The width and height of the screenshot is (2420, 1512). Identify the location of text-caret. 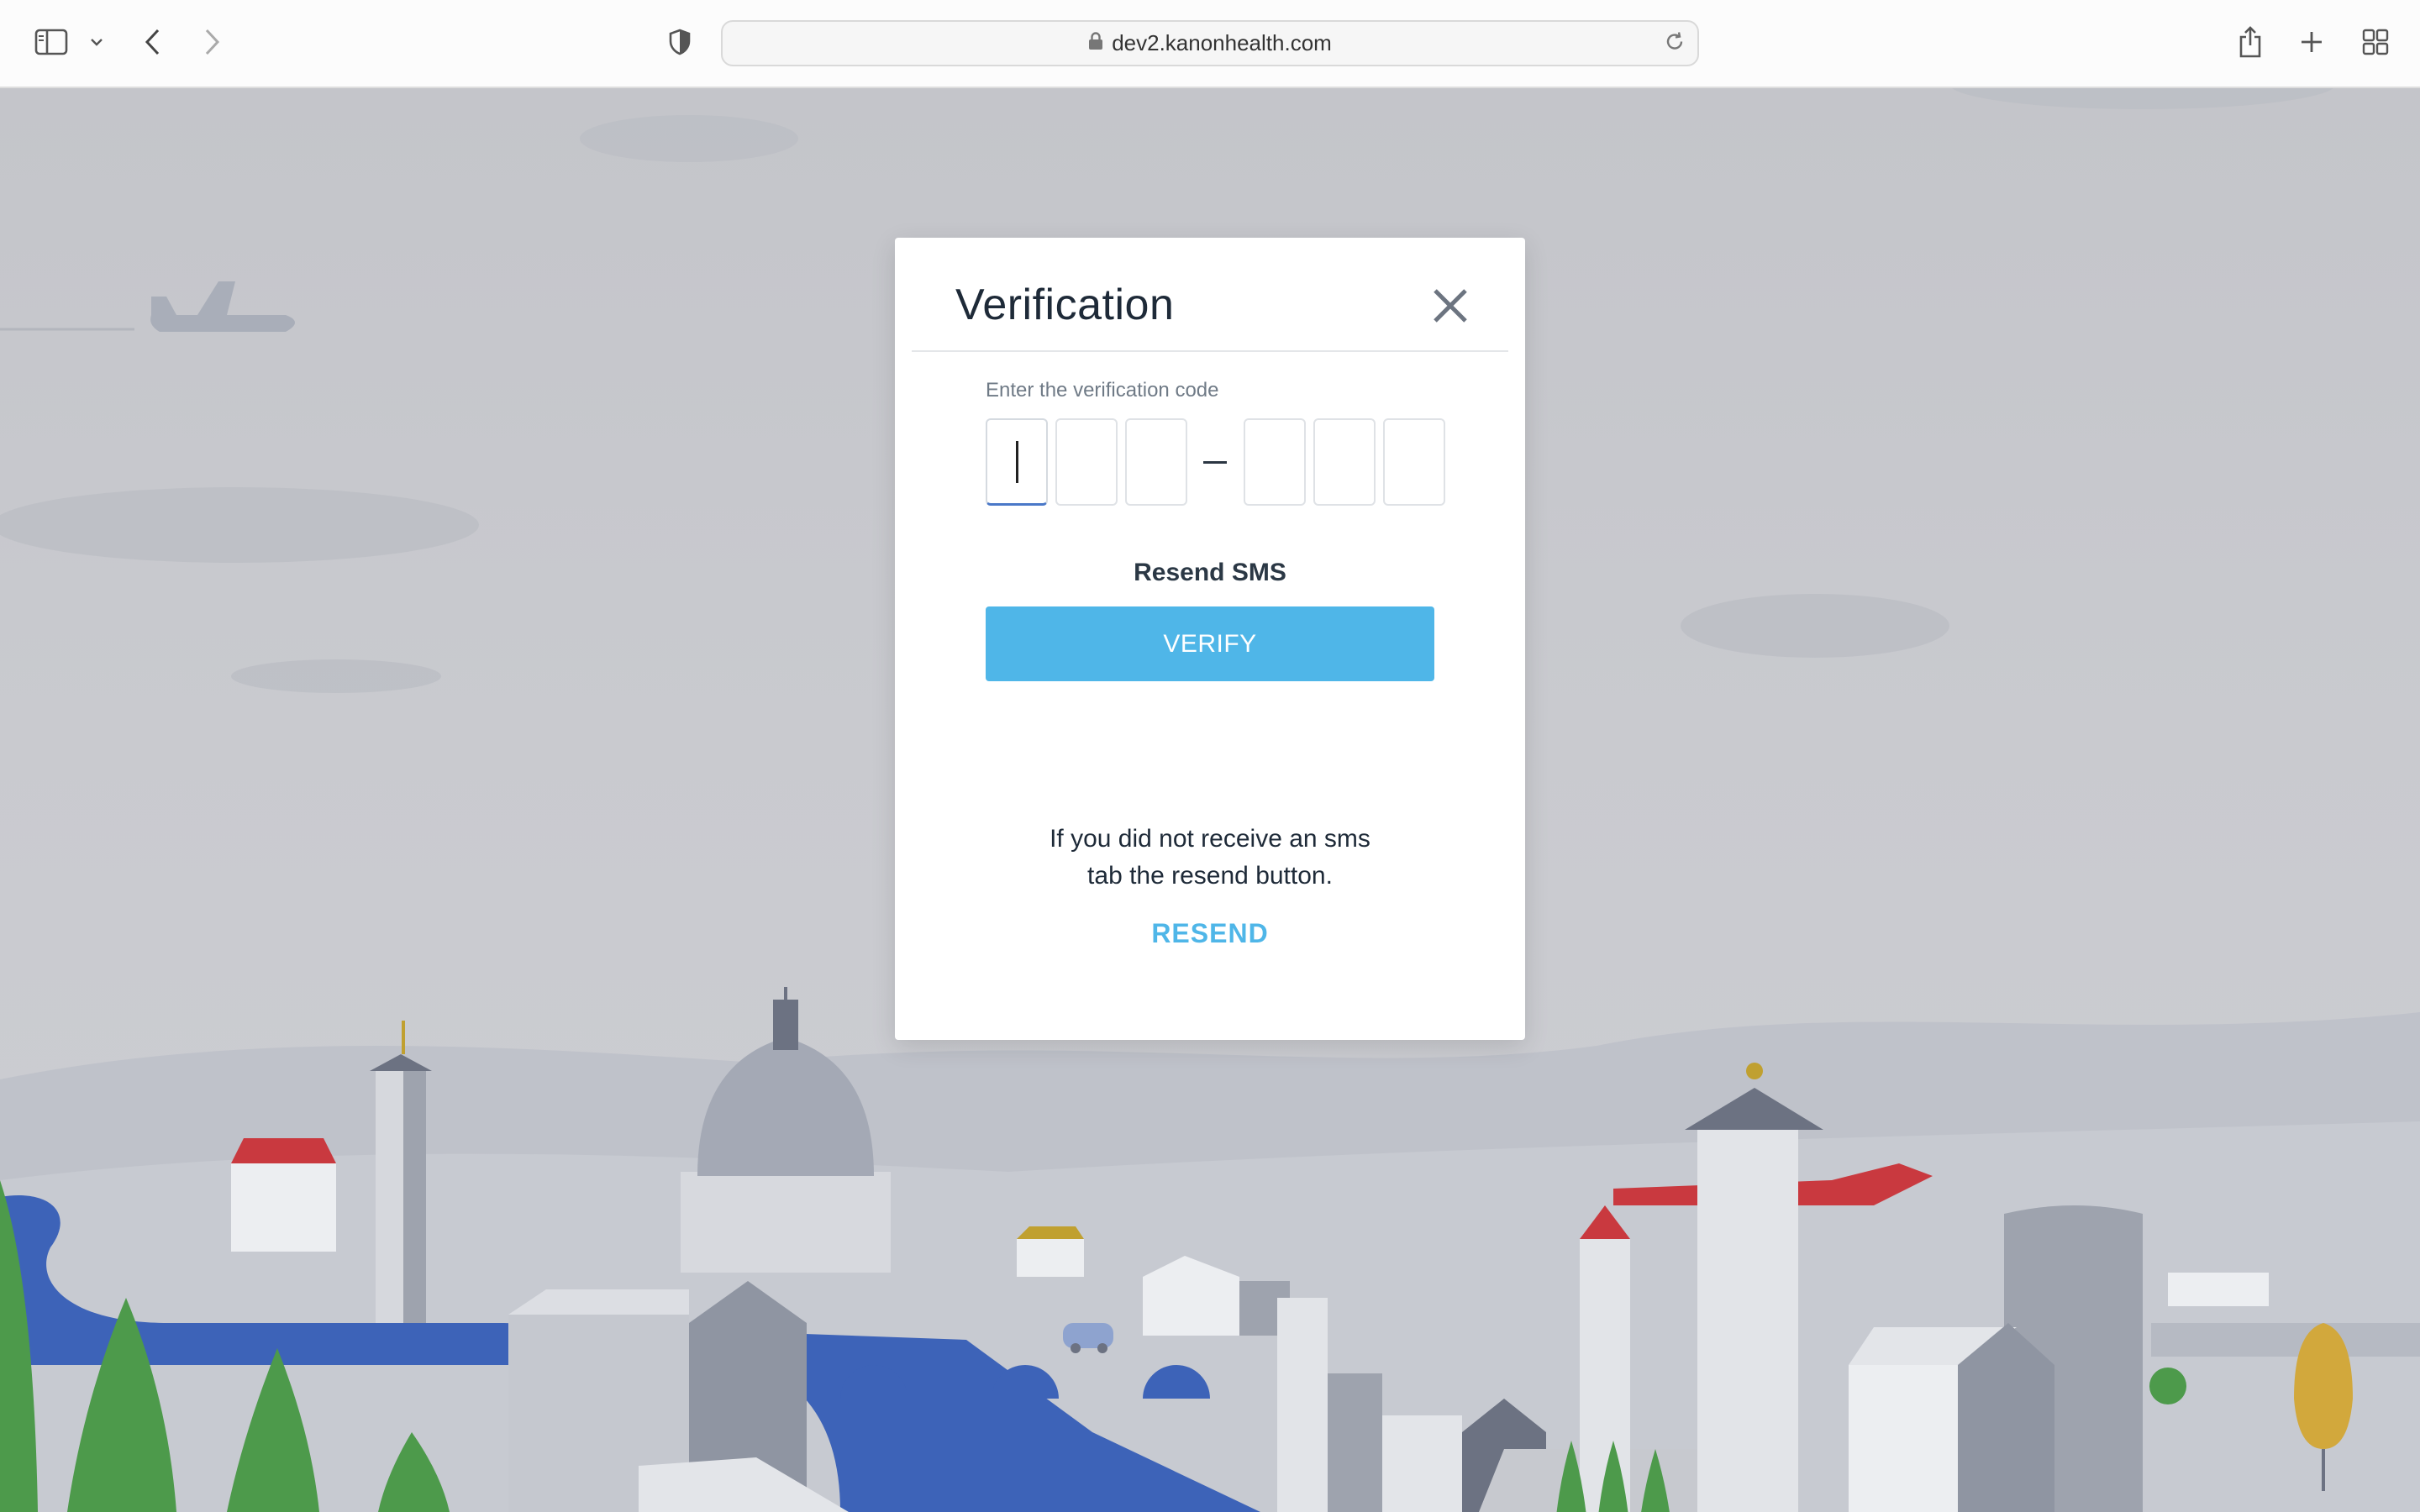
(1017, 461).